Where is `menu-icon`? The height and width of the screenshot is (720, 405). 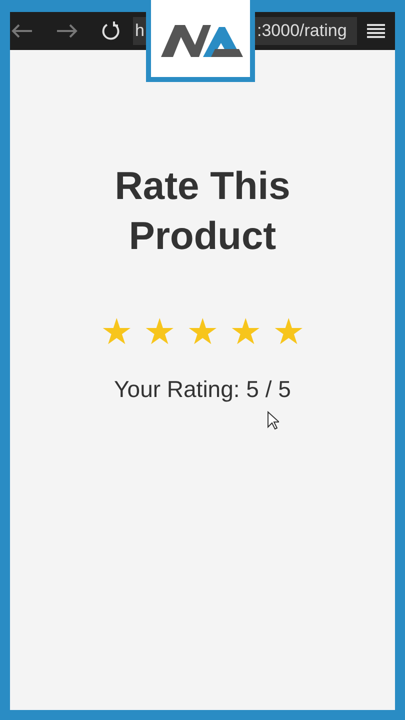 menu-icon is located at coordinates (376, 31).